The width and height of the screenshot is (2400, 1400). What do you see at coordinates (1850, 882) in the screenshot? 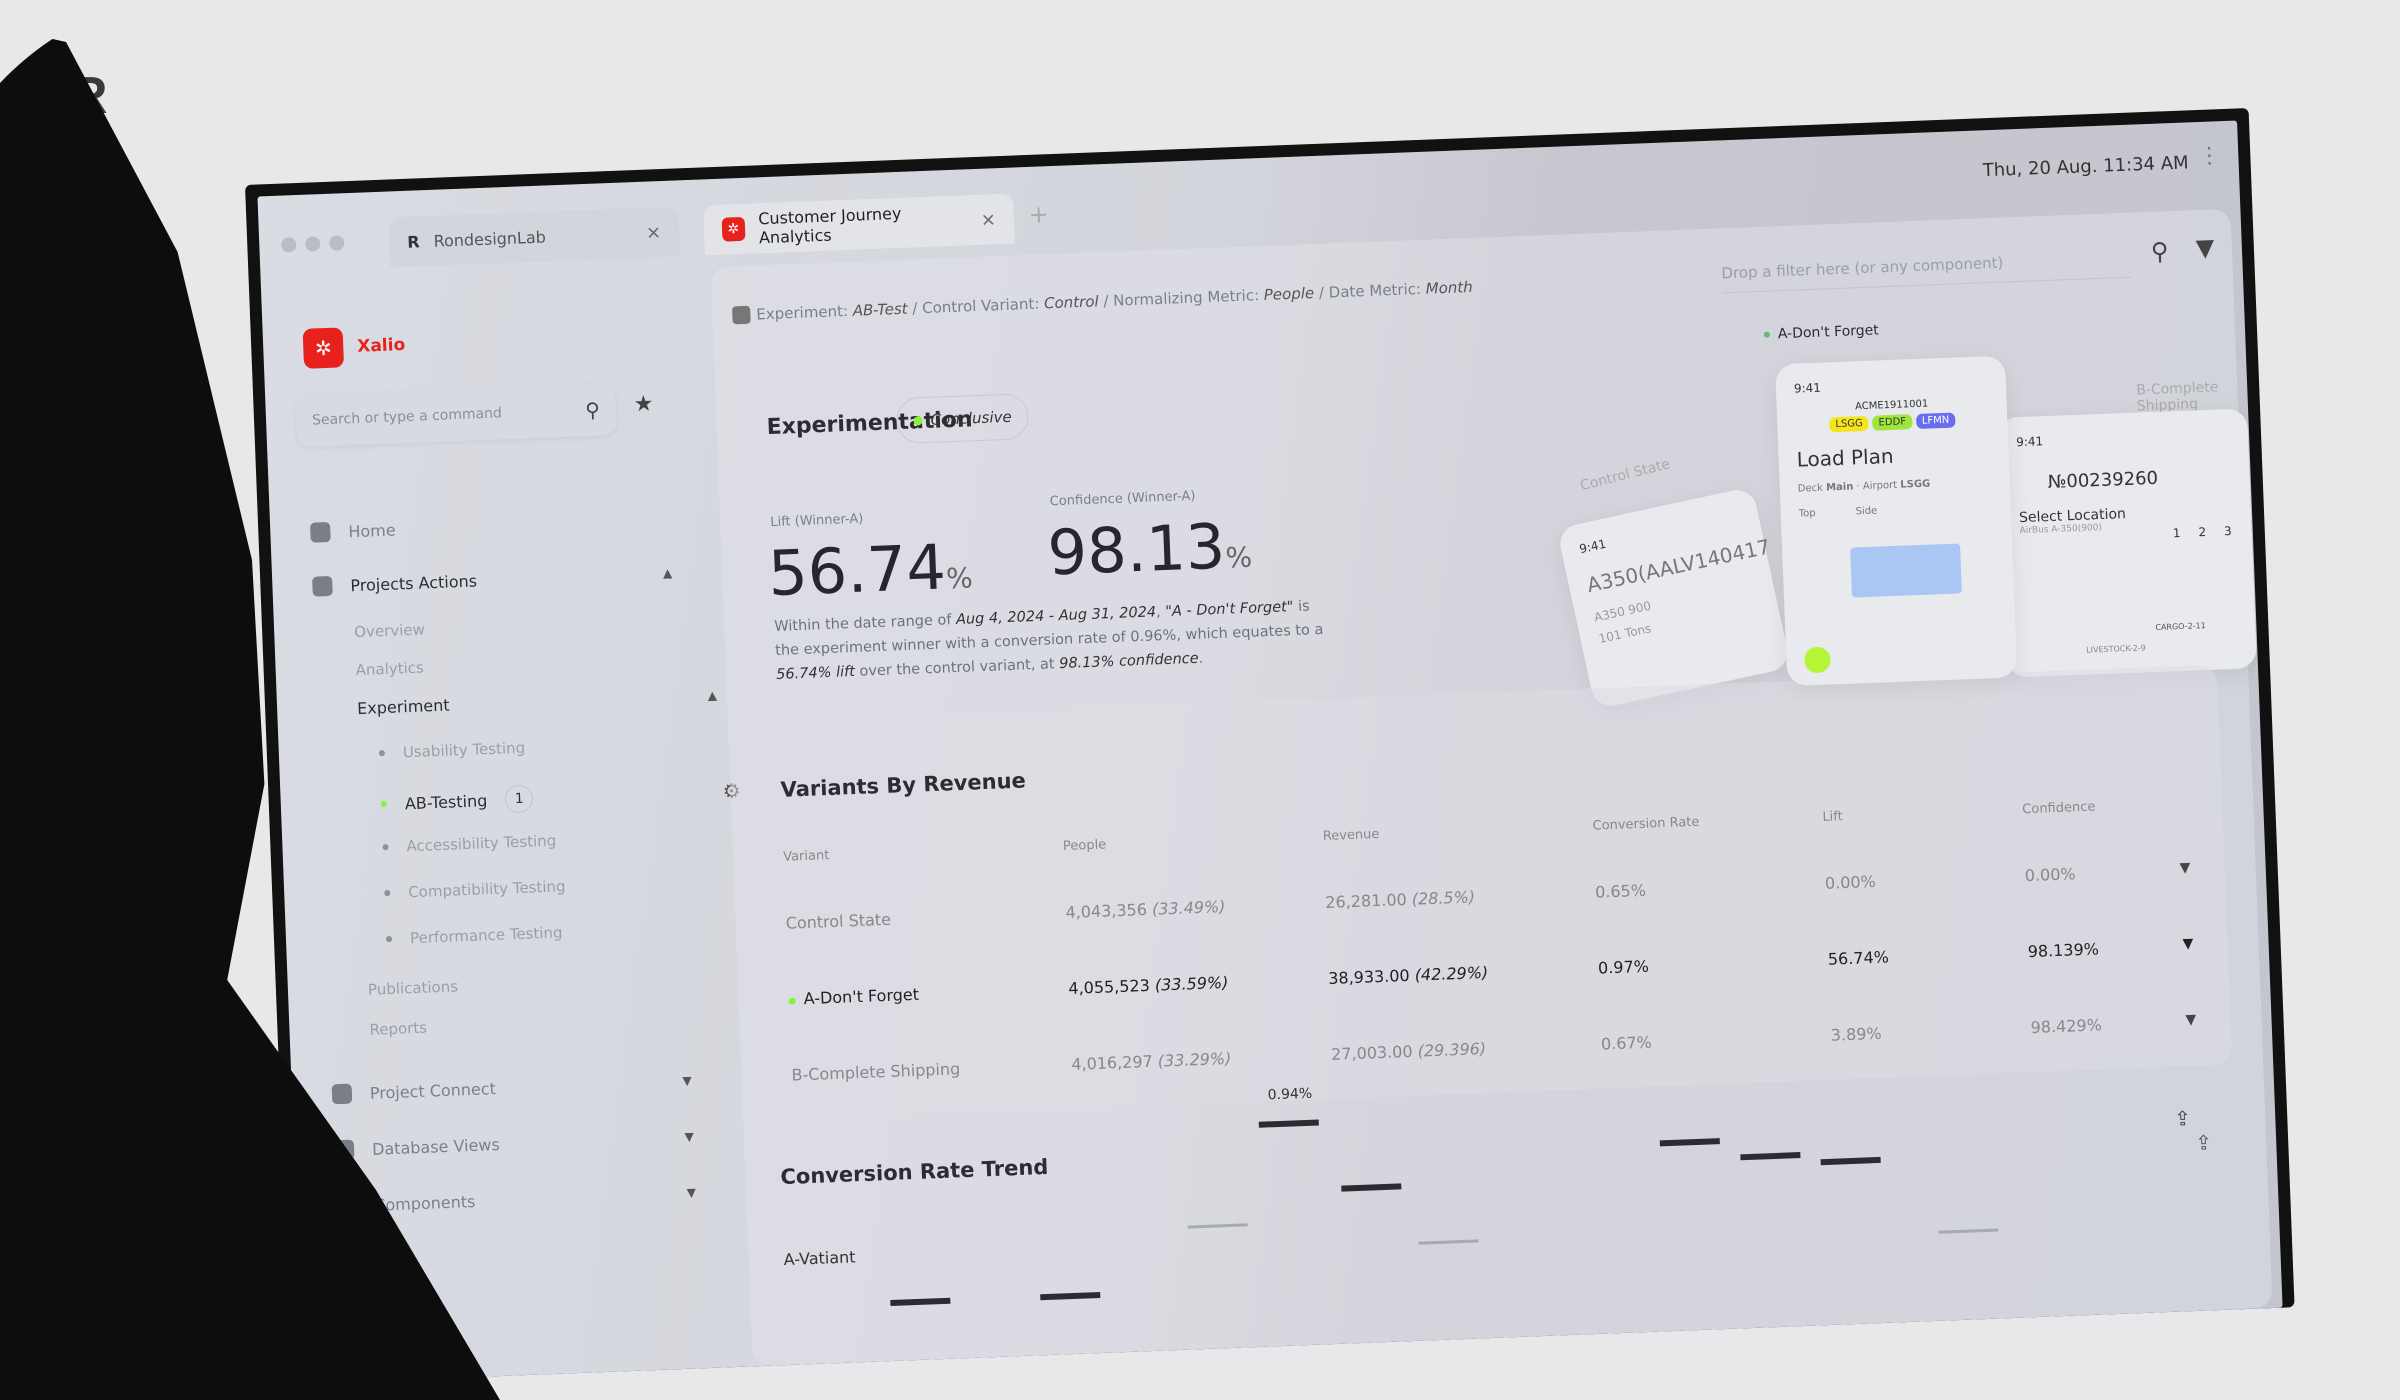
I see `lift-cell: 0.00%` at bounding box center [1850, 882].